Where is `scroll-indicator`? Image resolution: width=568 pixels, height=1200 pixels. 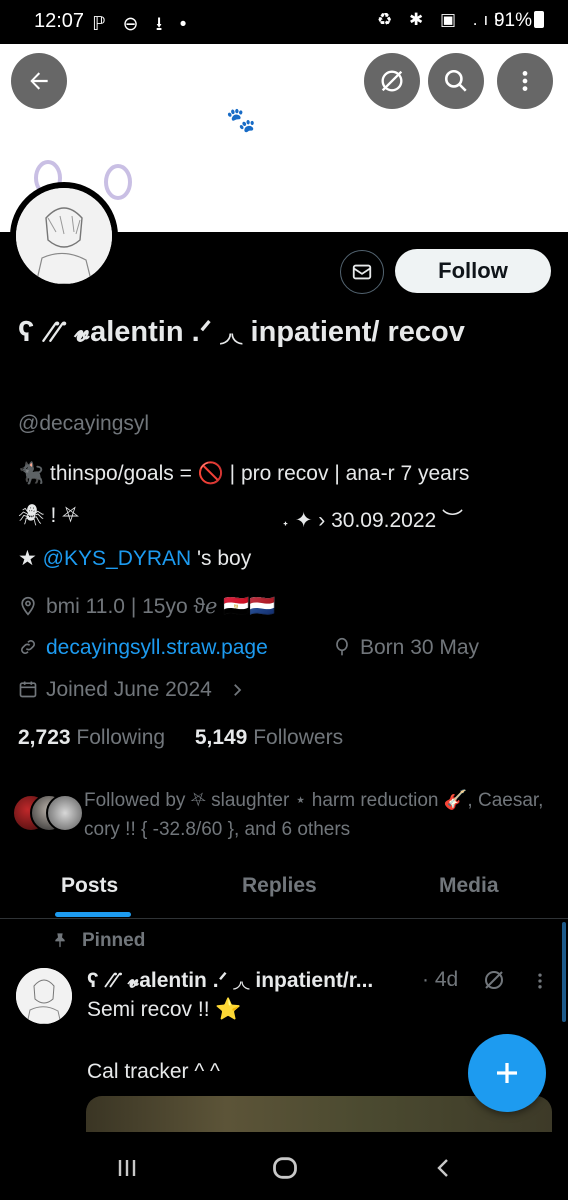
scroll-indicator is located at coordinates (564, 972).